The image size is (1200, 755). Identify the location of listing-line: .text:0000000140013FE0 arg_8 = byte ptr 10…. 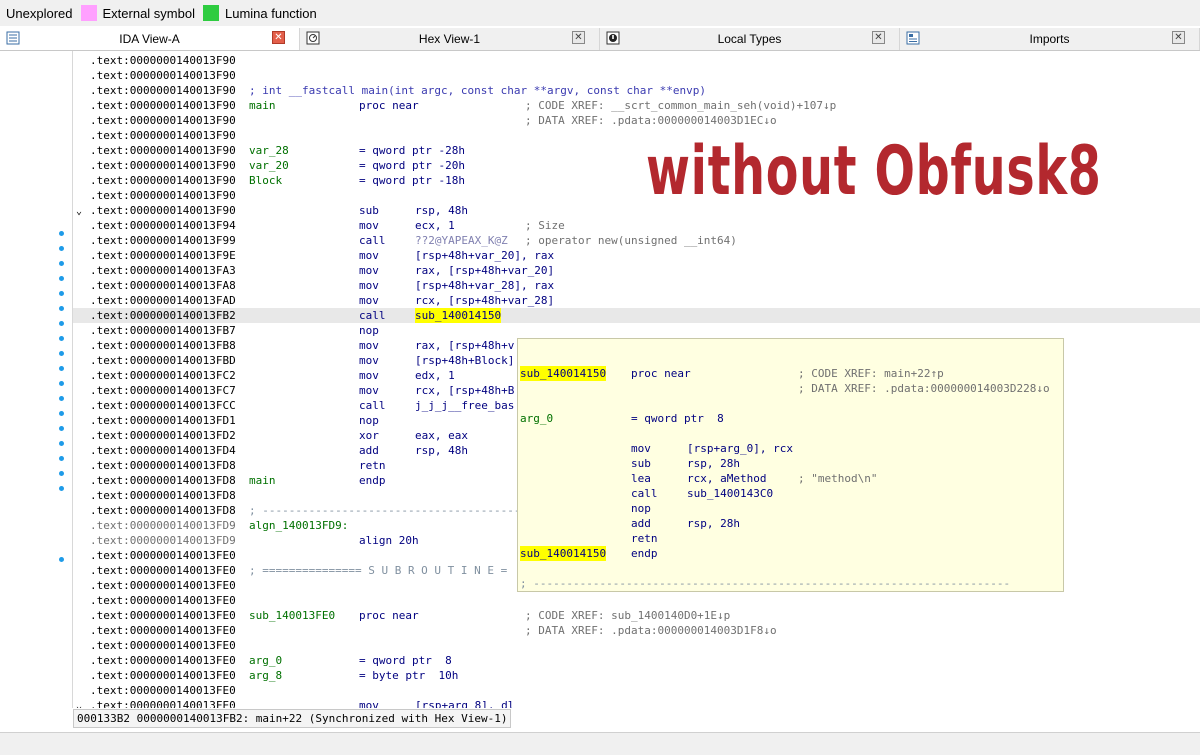
(636, 675).